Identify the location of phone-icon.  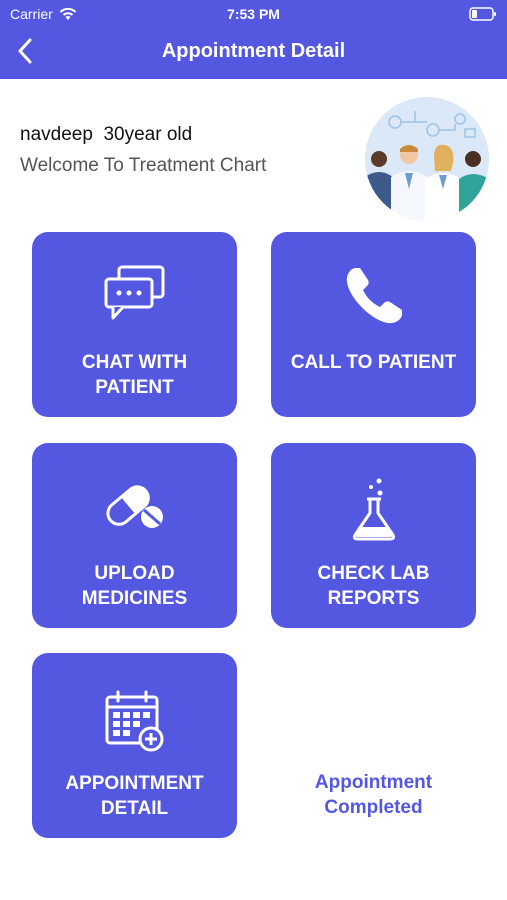
(374, 296).